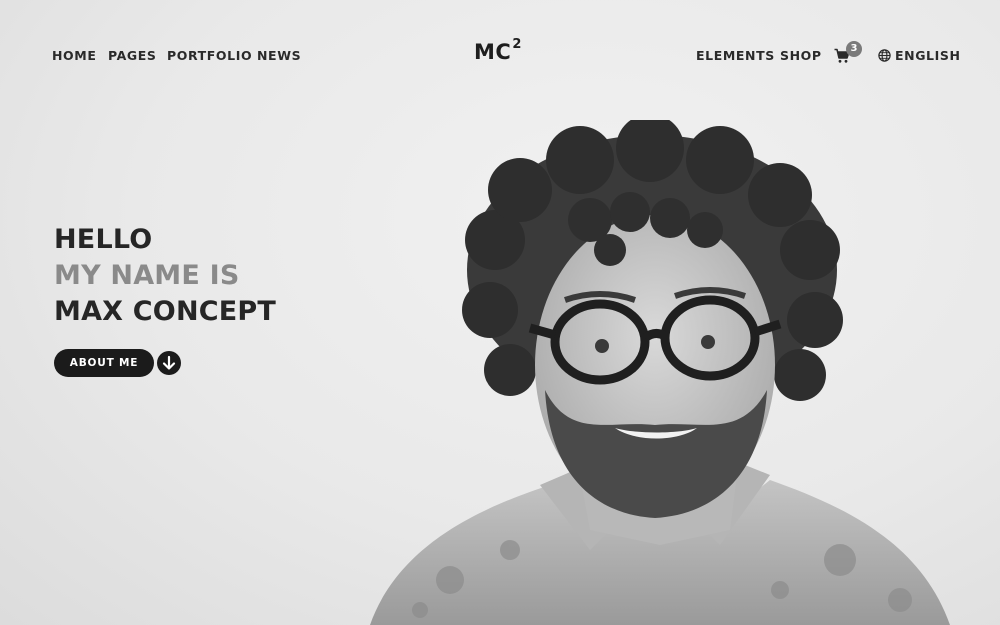  What do you see at coordinates (884, 55) in the screenshot?
I see `globe-icon` at bounding box center [884, 55].